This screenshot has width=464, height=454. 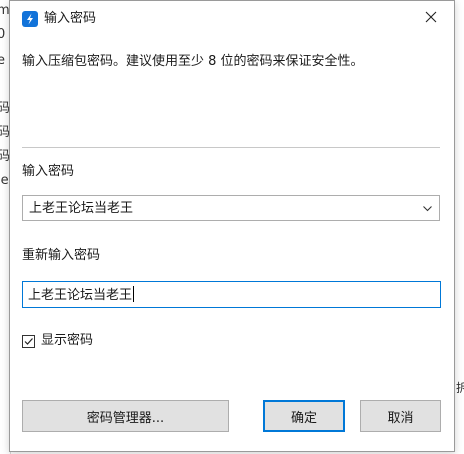 What do you see at coordinates (67, 340) in the screenshot?
I see `show-password-label: 显示密码` at bounding box center [67, 340].